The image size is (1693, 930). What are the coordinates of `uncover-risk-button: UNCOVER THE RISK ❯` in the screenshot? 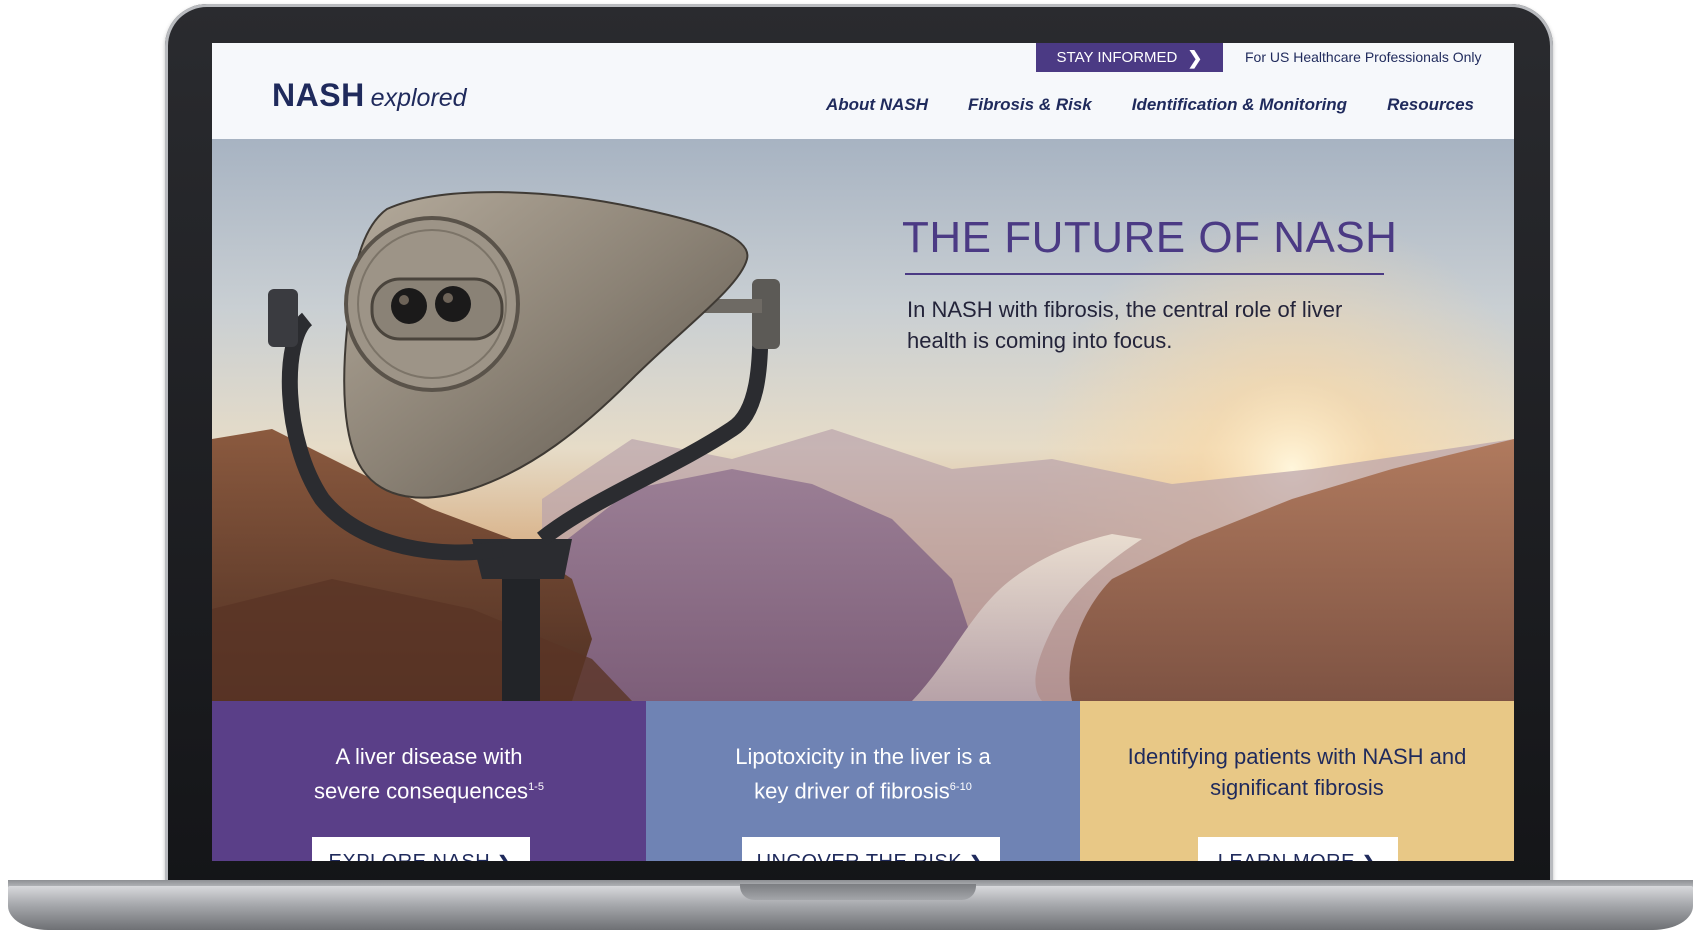 It's located at (871, 849).